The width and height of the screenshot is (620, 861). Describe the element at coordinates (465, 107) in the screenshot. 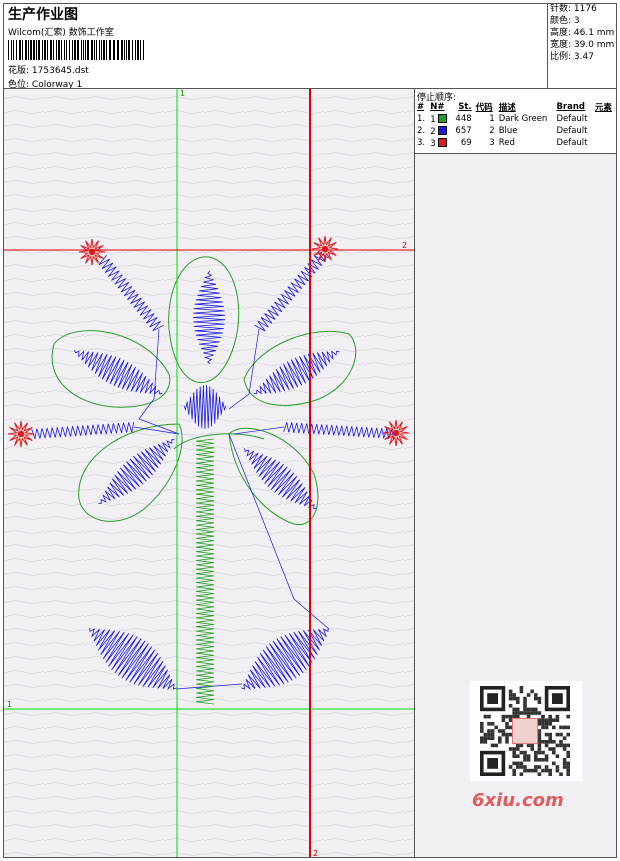

I see `col-st: St.` at that location.